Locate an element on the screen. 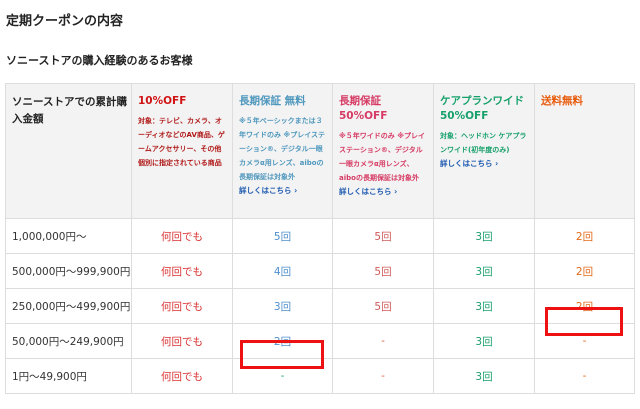  row-label: 250,000円〜499,900円 is located at coordinates (68, 306).